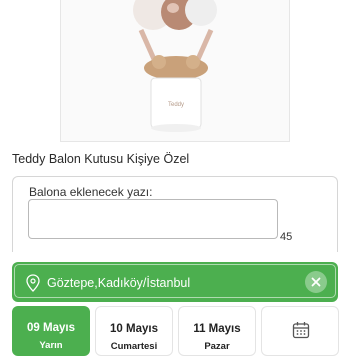 This screenshot has height=356, width=350. I want to click on date-option-2: 11 Mayıs Pazar, so click(217, 331).